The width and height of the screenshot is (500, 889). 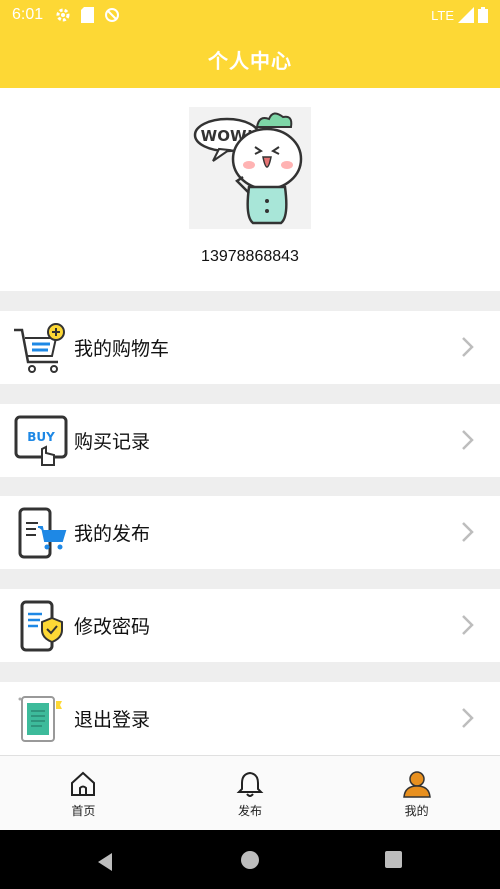 I want to click on menu-item-label: 退出登录, so click(x=112, y=720).